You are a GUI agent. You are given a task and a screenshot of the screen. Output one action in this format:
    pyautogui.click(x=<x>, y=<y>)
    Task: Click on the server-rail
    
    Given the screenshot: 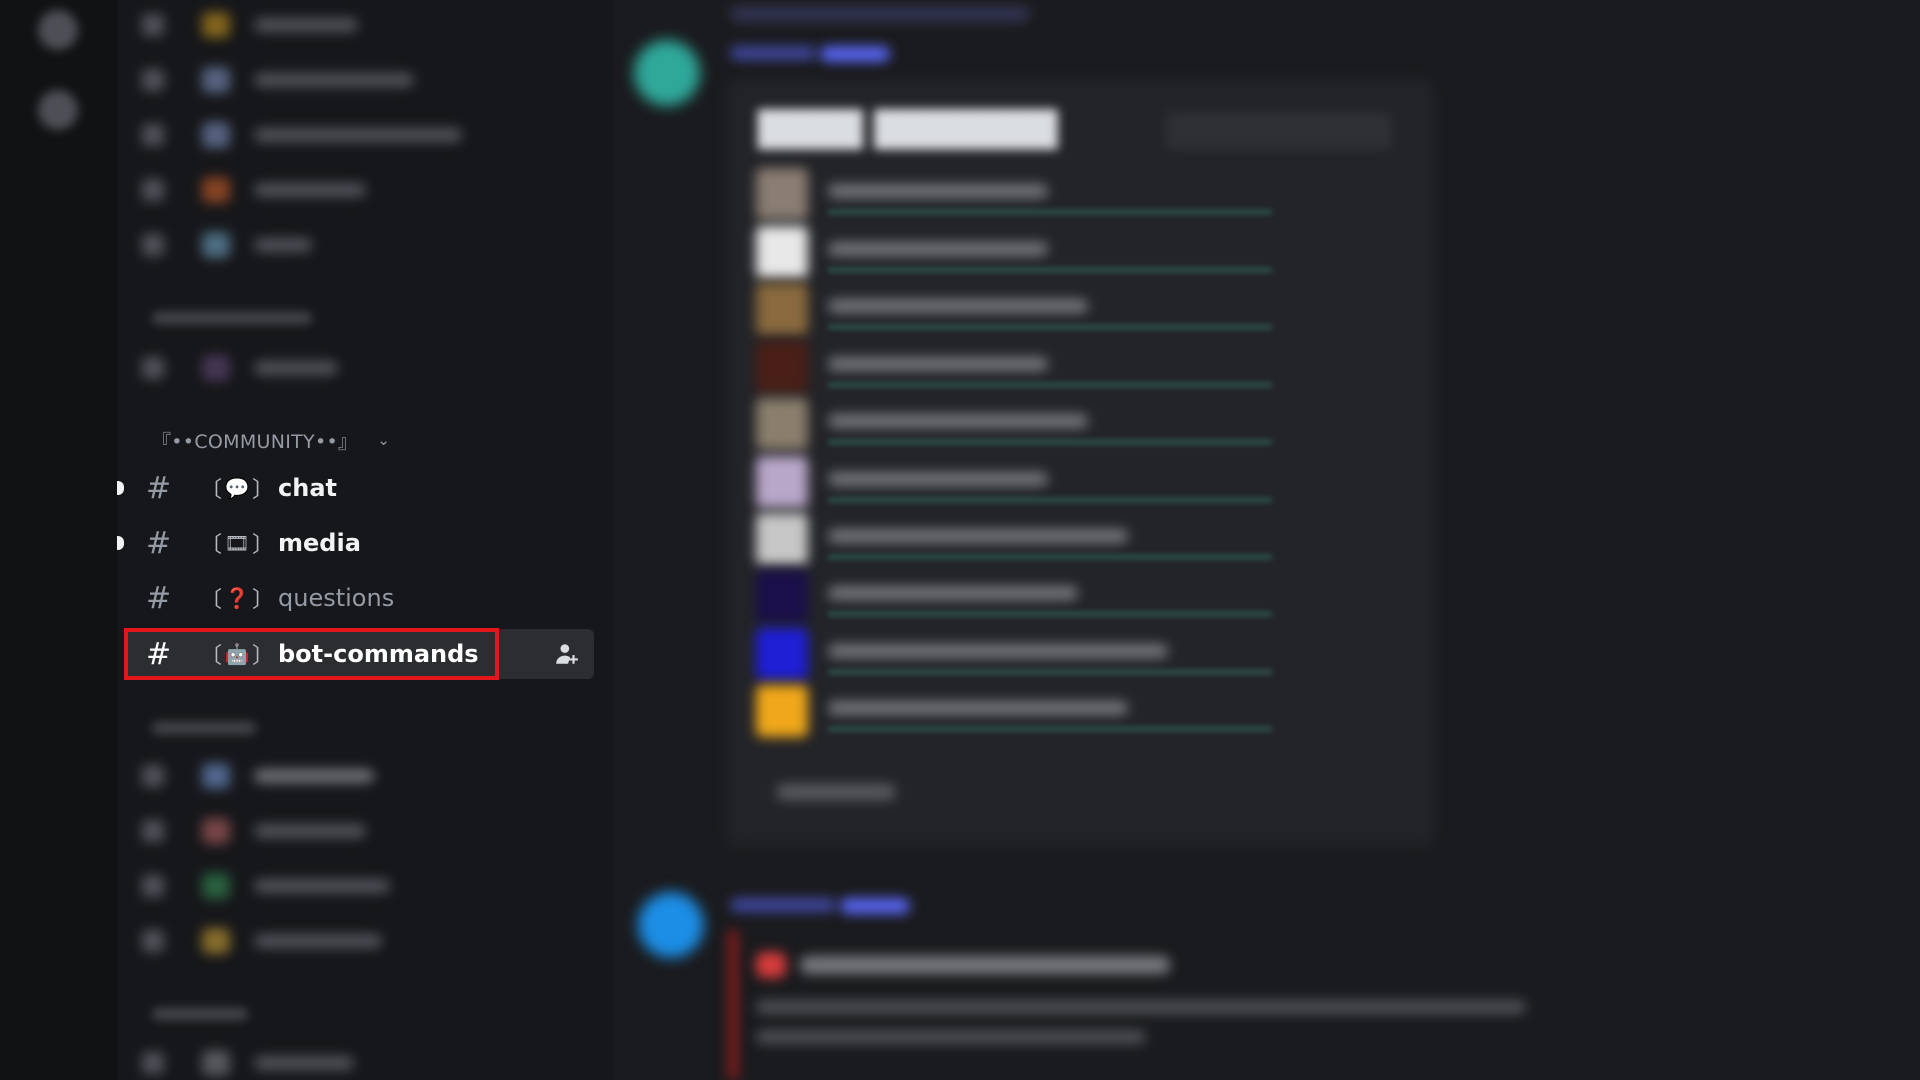 What is the action you would take?
    pyautogui.click(x=59, y=540)
    